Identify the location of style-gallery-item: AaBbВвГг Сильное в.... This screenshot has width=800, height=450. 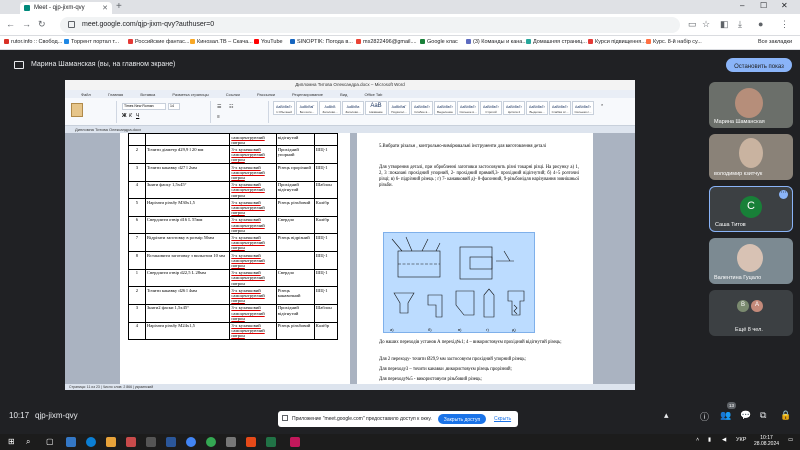
(468, 108).